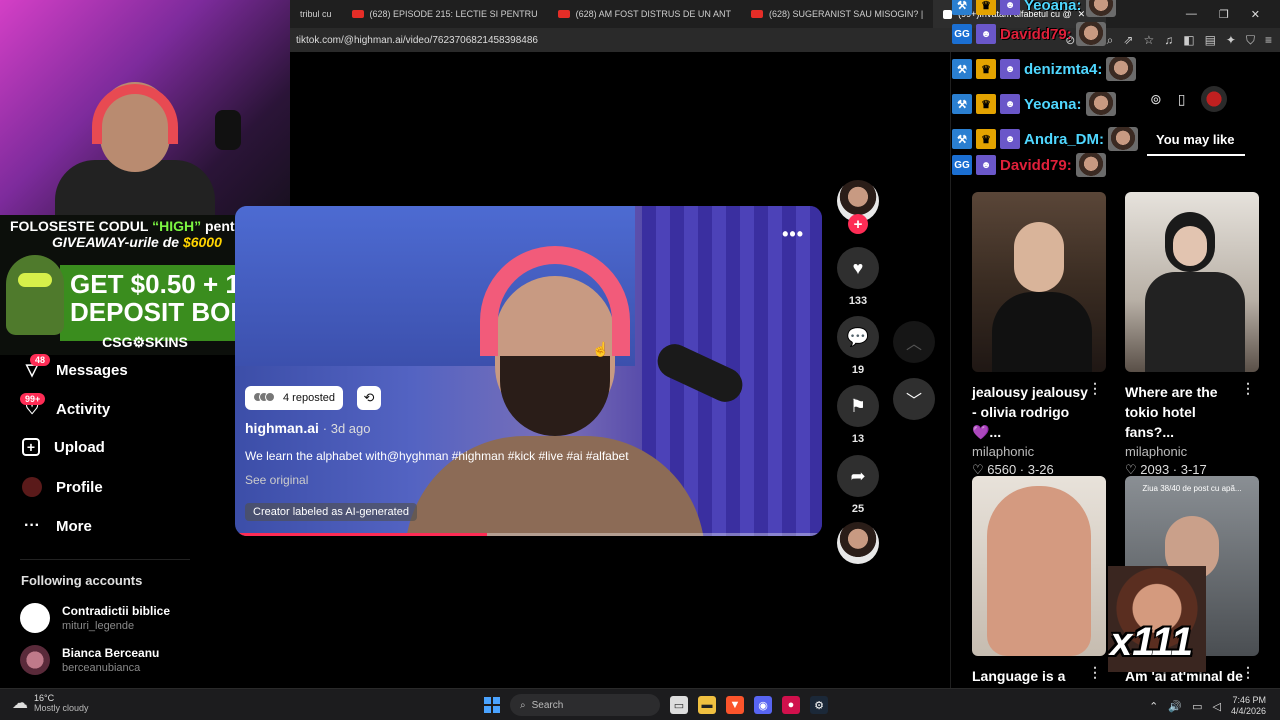 Image resolution: width=1280 pixels, height=720 pixels. Describe the element at coordinates (74, 526) in the screenshot. I see `nav-label: More` at that location.